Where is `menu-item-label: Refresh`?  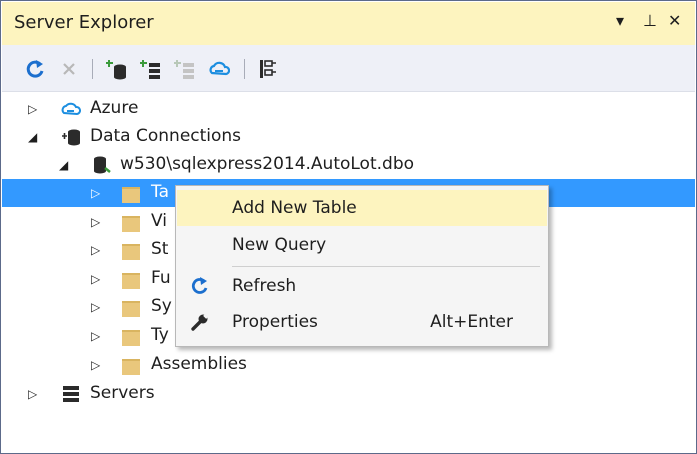
menu-item-label: Refresh is located at coordinates (264, 286).